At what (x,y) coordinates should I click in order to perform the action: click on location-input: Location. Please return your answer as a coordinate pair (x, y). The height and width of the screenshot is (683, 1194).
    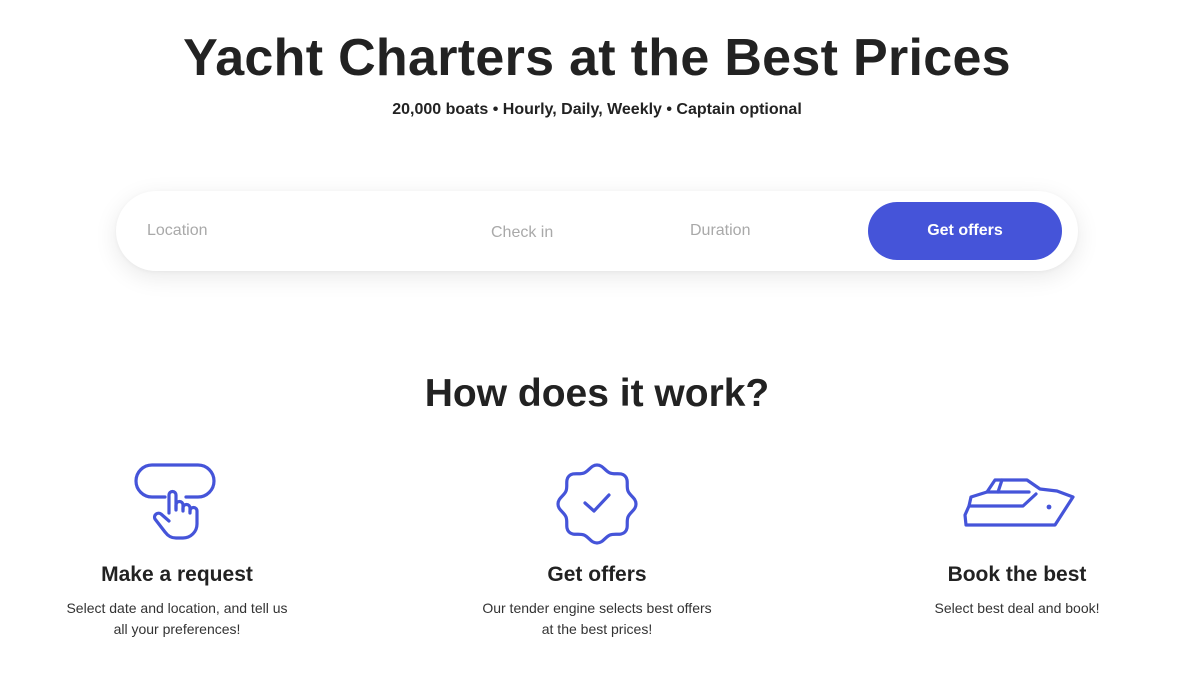
    Looking at the image, I should click on (312, 231).